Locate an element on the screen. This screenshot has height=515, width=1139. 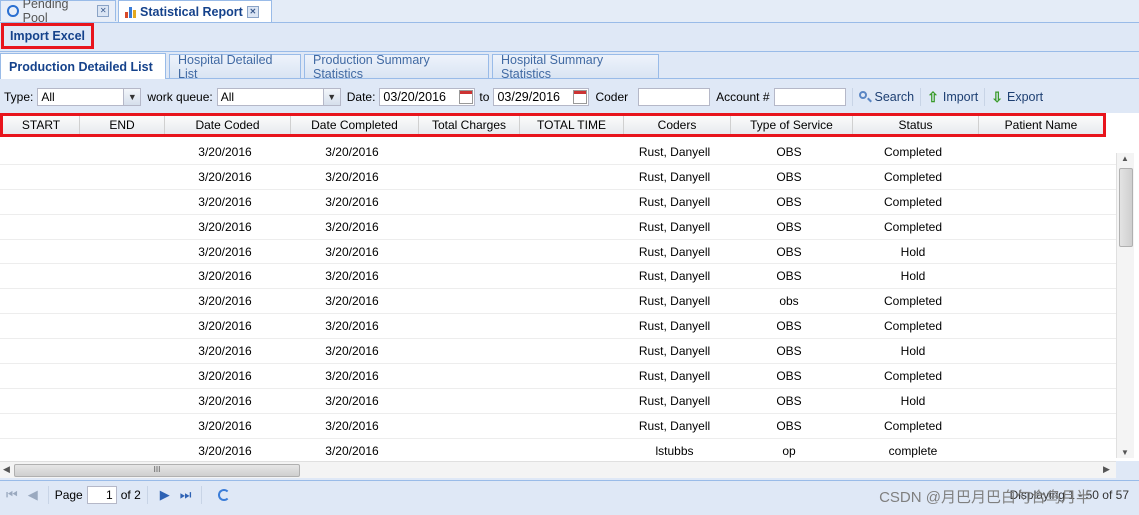
prev-page-icon: ◀ is located at coordinates (33, 495).